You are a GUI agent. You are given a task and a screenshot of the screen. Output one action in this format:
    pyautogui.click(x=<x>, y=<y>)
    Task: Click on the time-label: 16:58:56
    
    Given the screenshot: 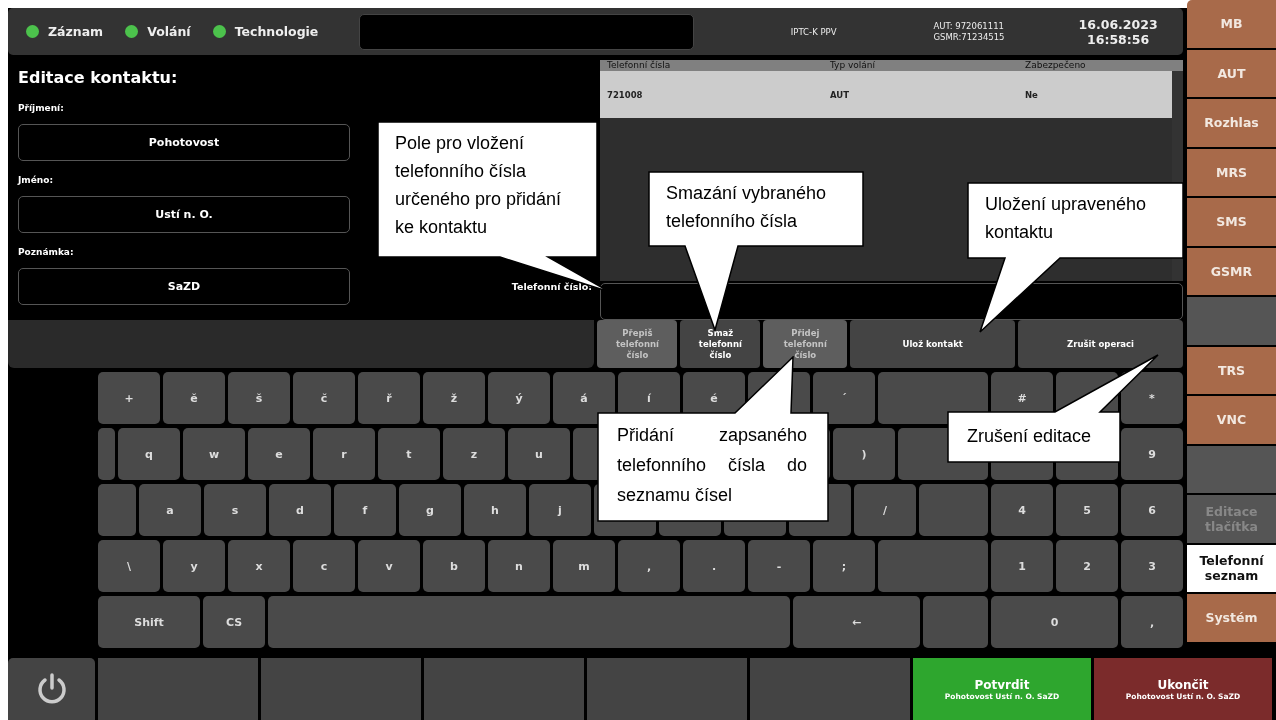 What is the action you would take?
    pyautogui.click(x=1118, y=39)
    